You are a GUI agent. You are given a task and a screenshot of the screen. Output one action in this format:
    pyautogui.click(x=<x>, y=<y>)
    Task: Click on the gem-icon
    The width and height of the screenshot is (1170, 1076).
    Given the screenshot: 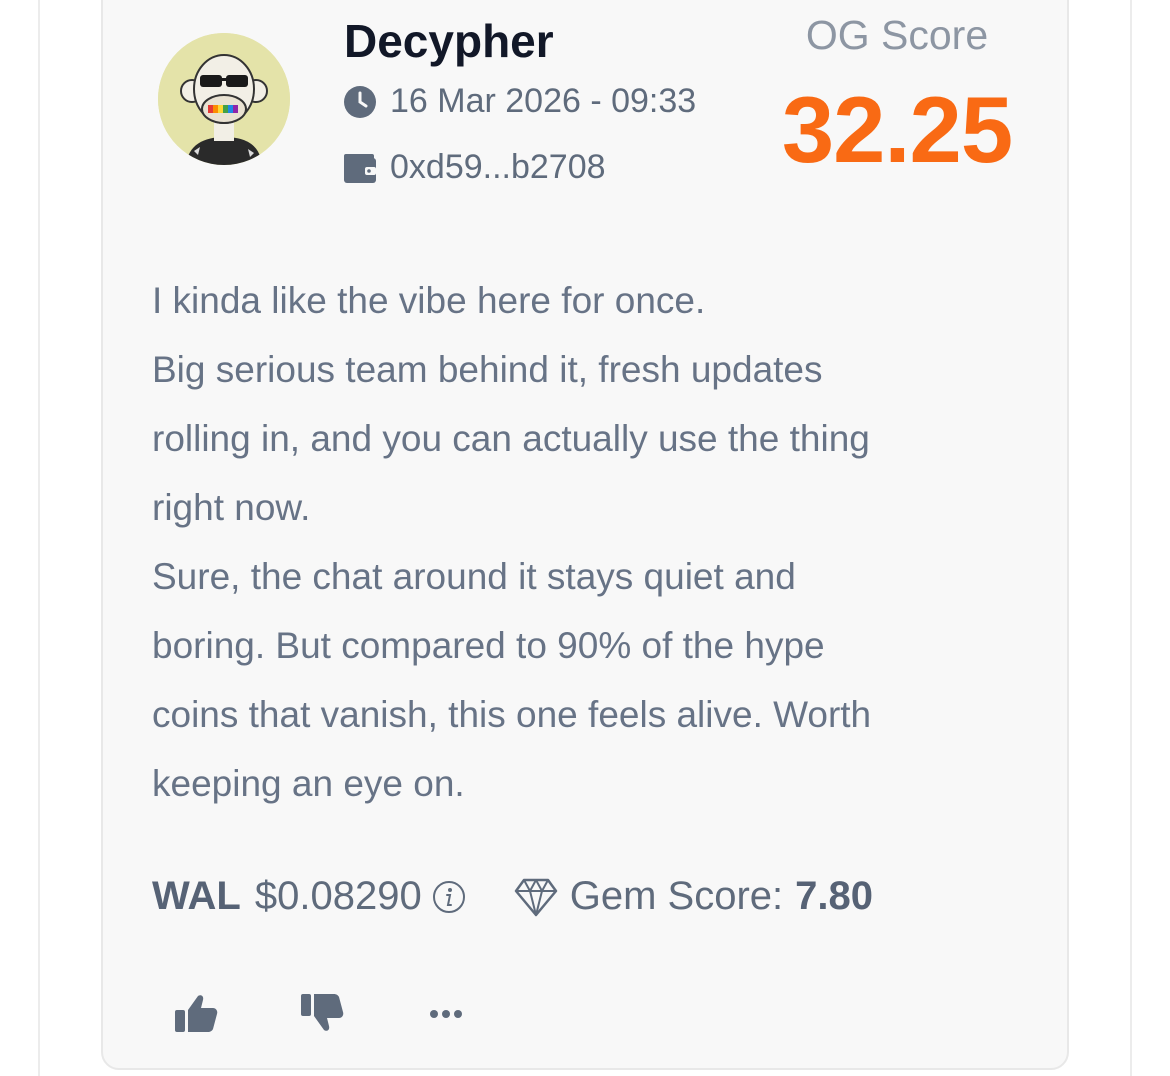 What is the action you would take?
    pyautogui.click(x=536, y=897)
    